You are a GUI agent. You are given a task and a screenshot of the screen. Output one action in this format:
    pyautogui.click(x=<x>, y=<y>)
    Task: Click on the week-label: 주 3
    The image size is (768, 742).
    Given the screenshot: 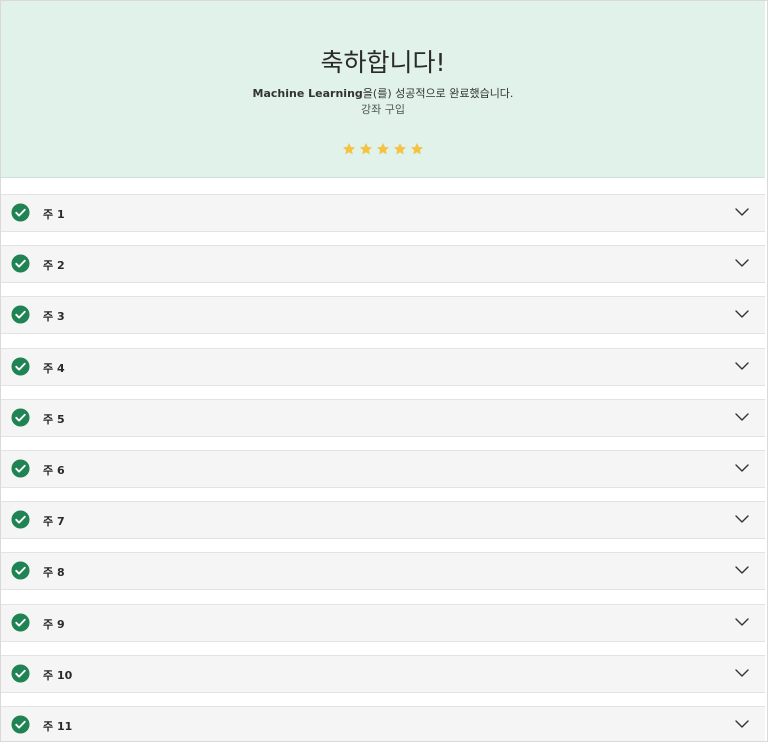 What is the action you would take?
    pyautogui.click(x=54, y=316)
    